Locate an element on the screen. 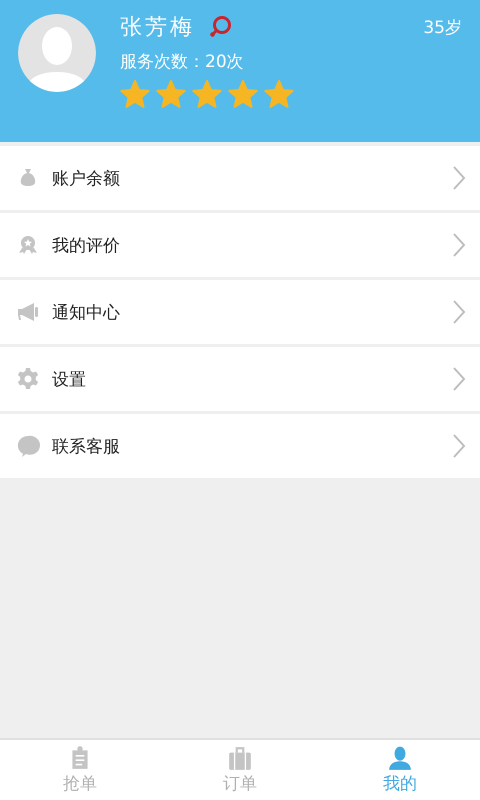 This screenshot has width=480, height=800. menu-item: 通知中心 is located at coordinates (240, 312).